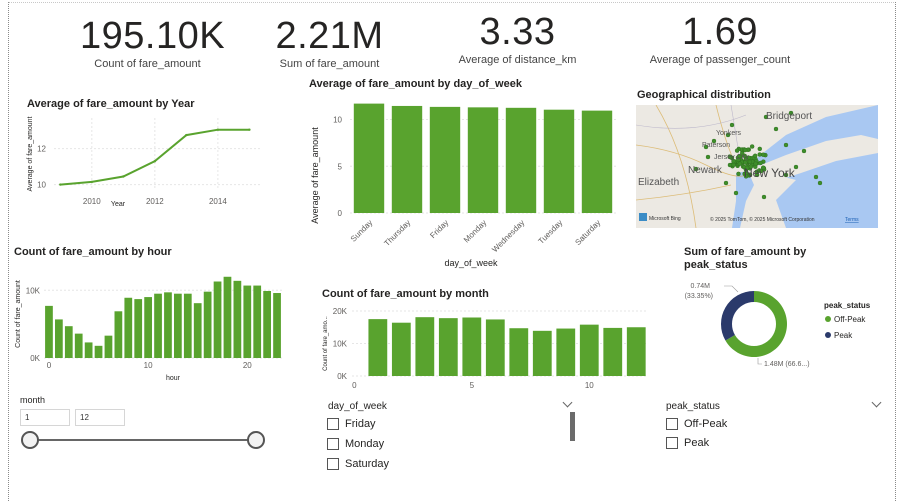 This screenshot has width=904, height=501. I want to click on x-tick-label: 10, so click(148, 365).